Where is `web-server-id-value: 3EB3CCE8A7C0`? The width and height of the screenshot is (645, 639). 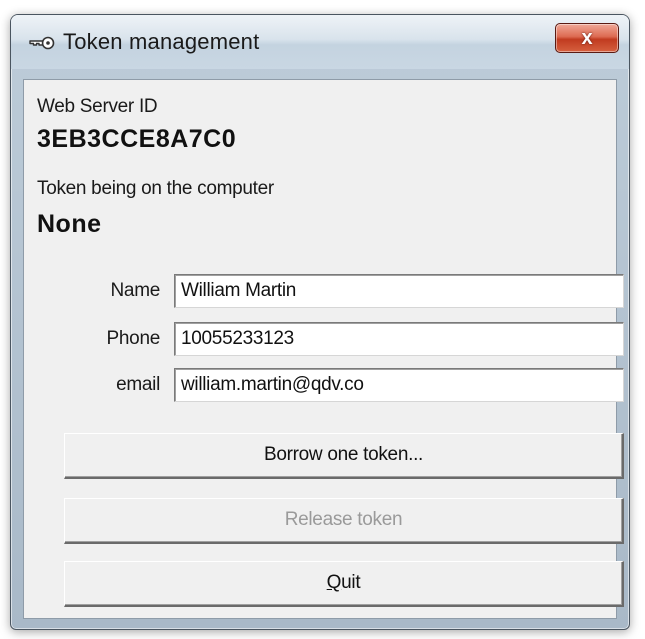 web-server-id-value: 3EB3CCE8A7C0 is located at coordinates (137, 139).